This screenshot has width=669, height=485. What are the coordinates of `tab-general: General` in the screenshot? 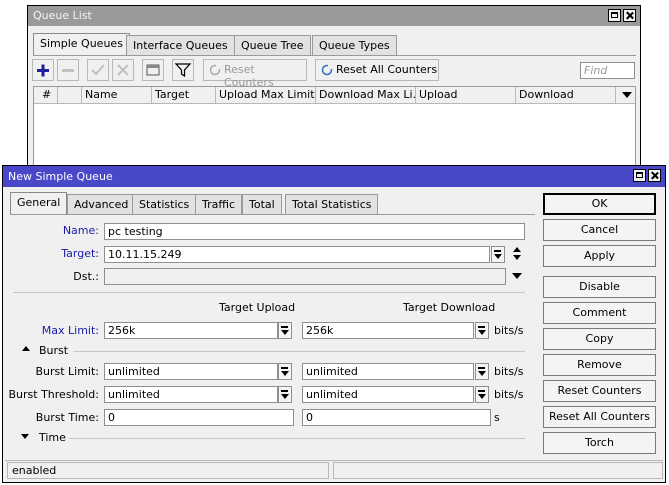 It's located at (39, 203).